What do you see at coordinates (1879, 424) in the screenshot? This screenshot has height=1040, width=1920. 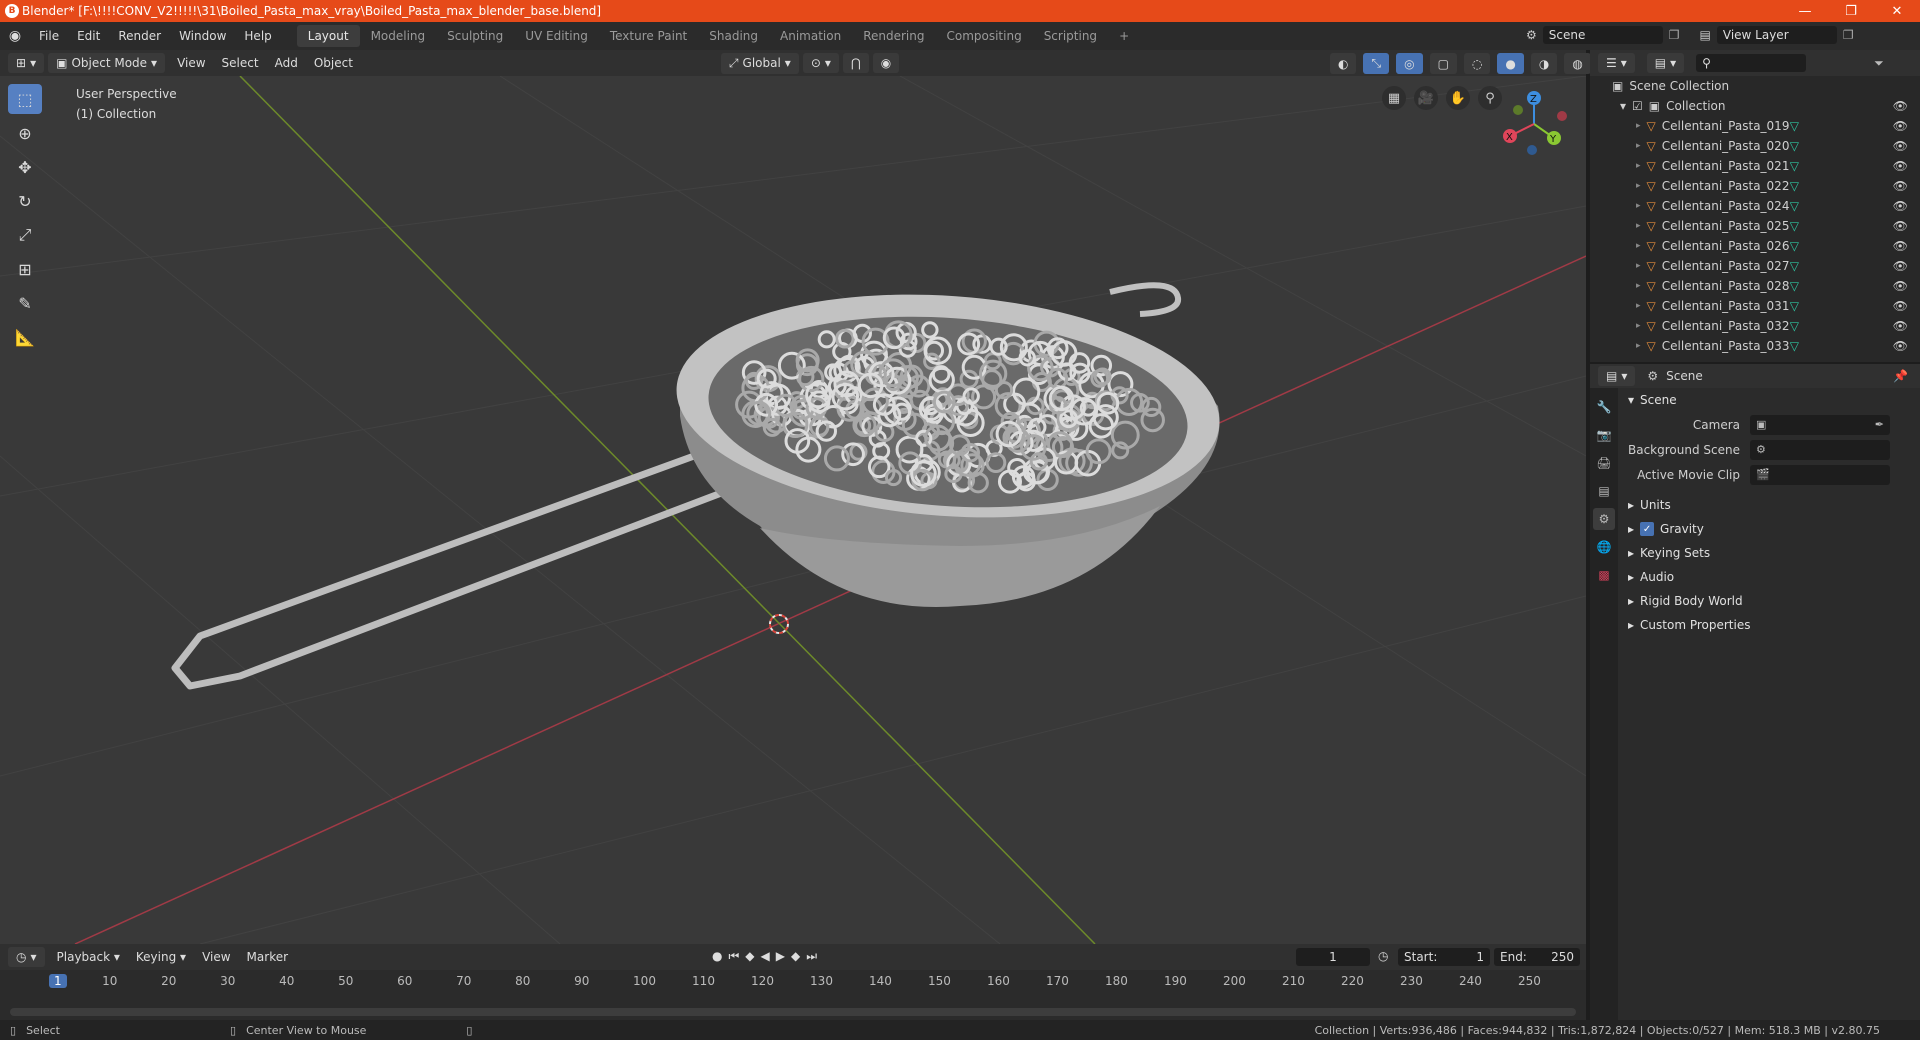 I see `eyedropper-icon: ✒` at bounding box center [1879, 424].